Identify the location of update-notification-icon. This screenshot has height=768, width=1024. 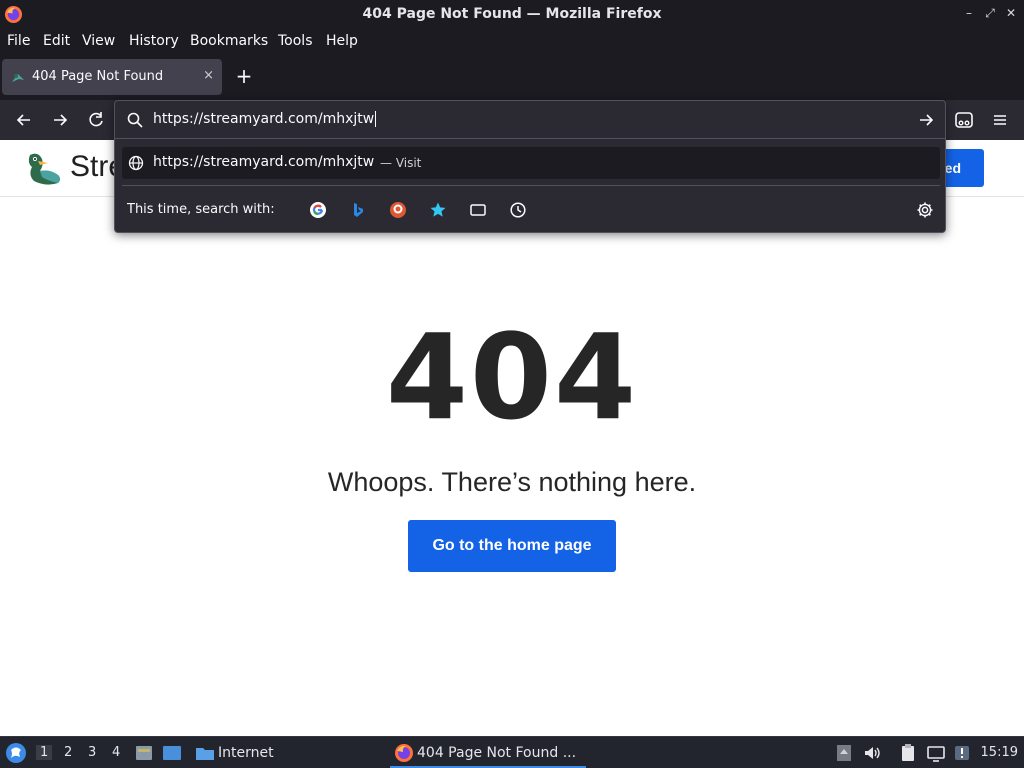
(962, 753).